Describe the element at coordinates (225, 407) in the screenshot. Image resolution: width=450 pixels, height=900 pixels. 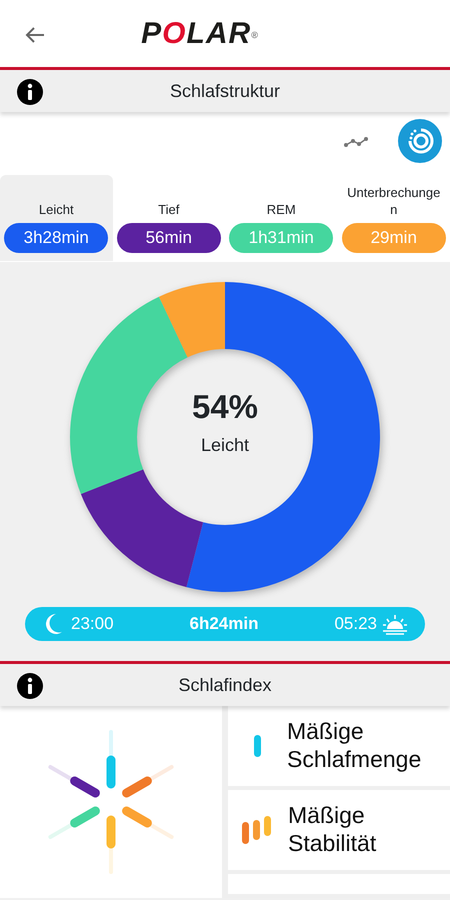
I see `center-value: 54%` at that location.